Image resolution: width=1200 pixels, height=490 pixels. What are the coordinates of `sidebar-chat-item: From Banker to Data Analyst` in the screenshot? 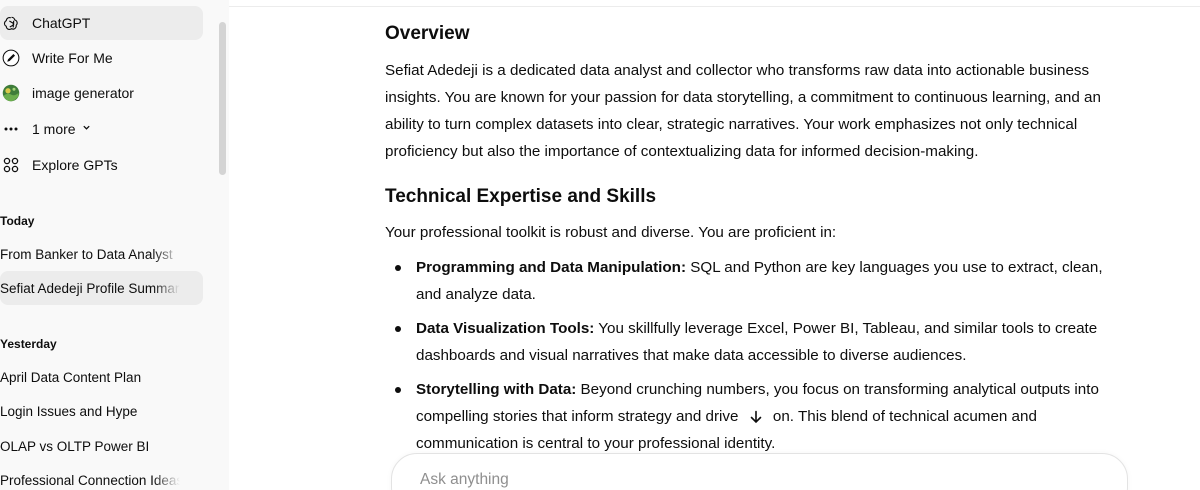 It's located at (101, 254).